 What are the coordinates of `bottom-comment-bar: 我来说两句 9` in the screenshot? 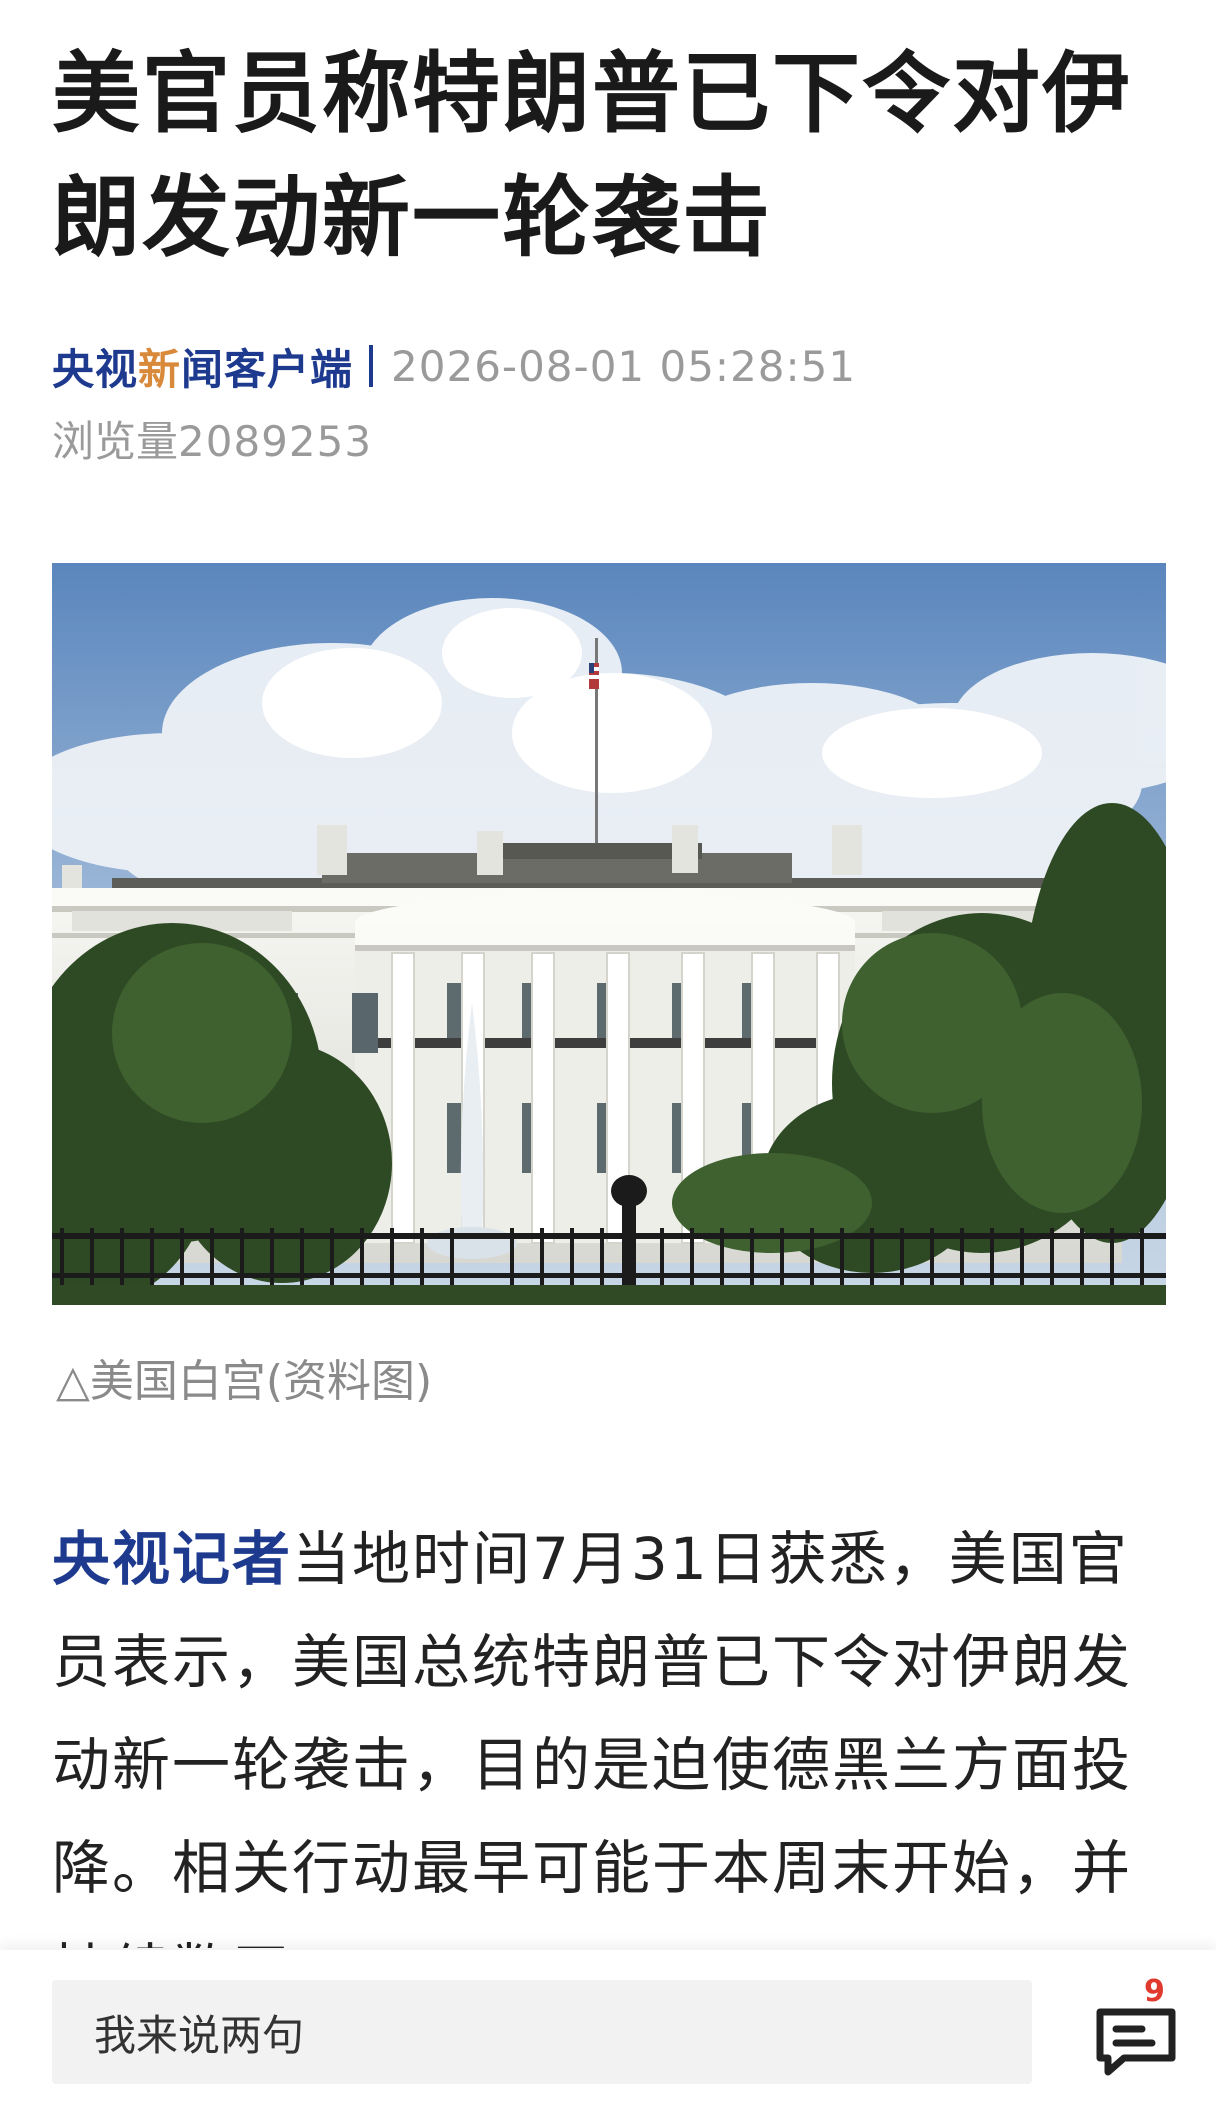 It's located at (608, 2030).